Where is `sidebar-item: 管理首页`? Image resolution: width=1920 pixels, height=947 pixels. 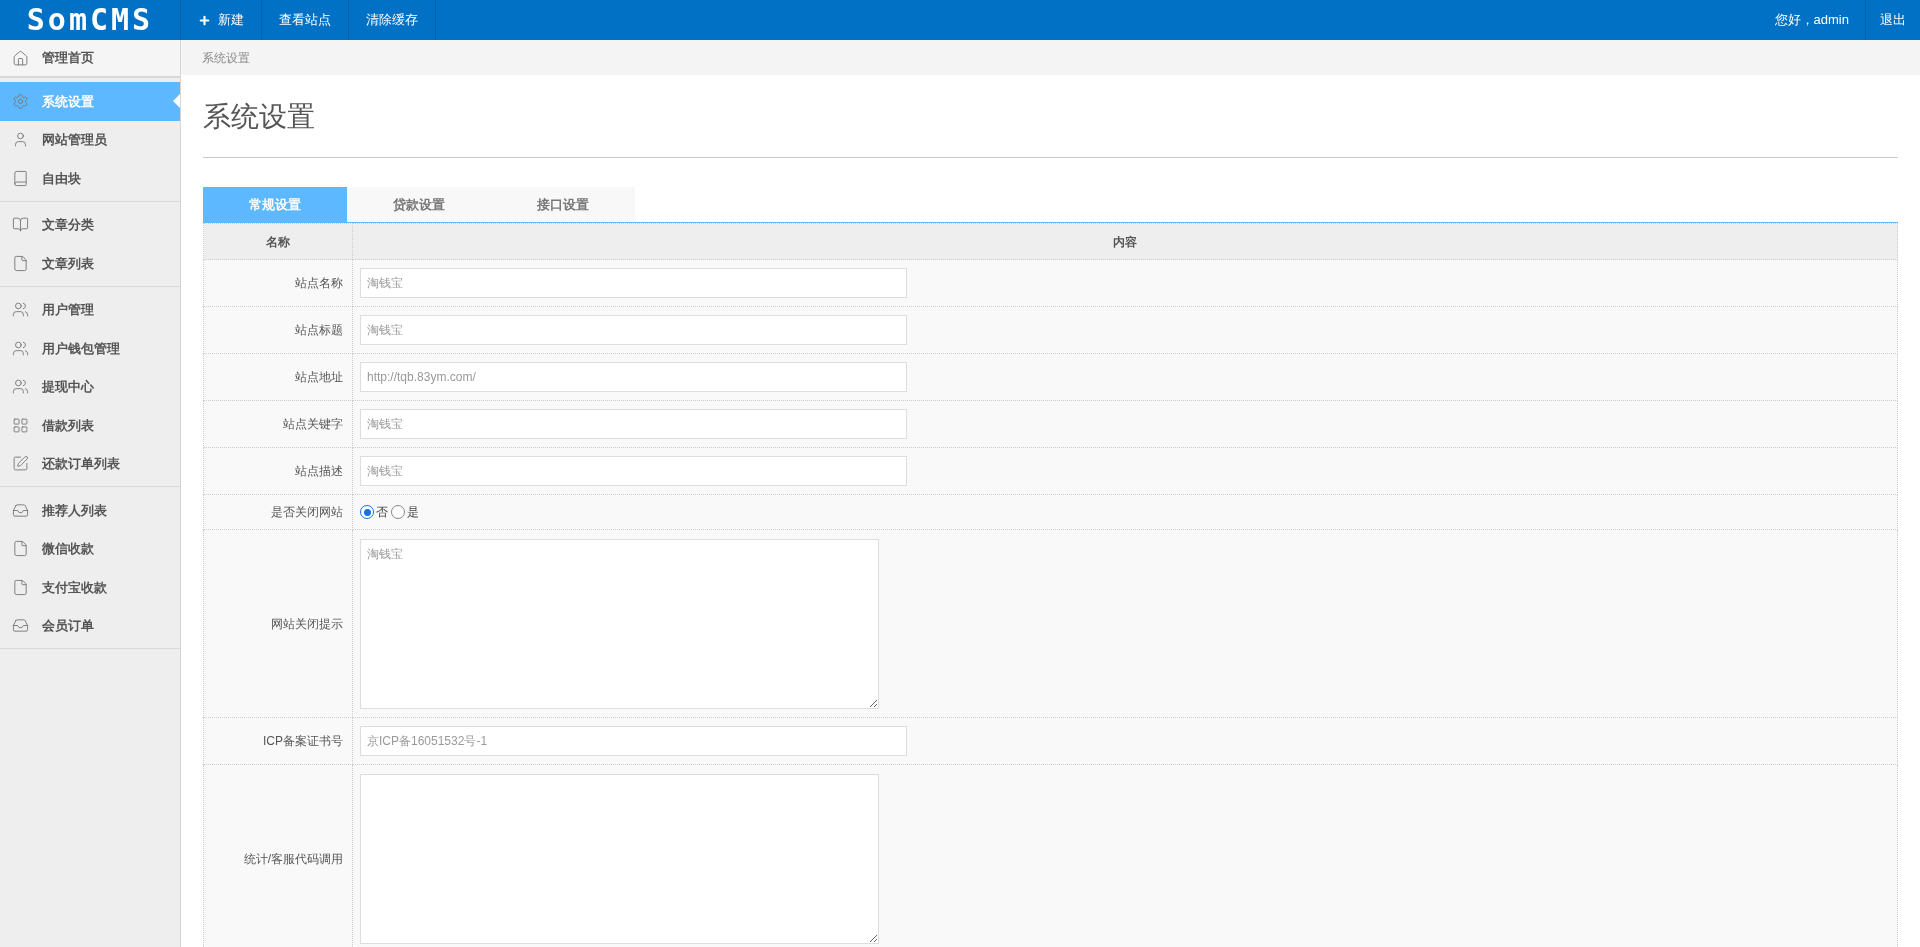
sidebar-item: 管理首页 is located at coordinates (90, 58).